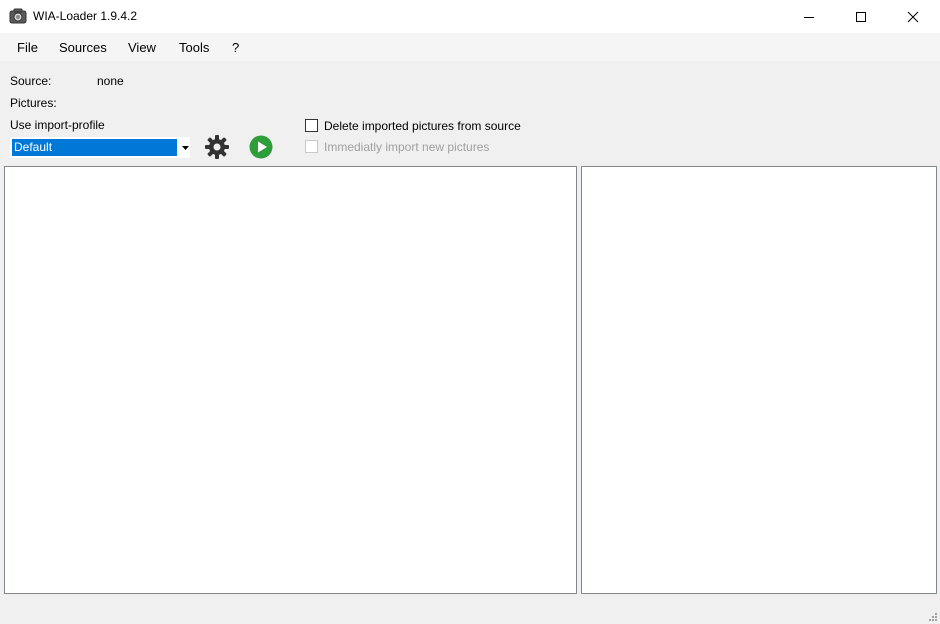 The image size is (940, 624). I want to click on gear-icon, so click(217, 148).